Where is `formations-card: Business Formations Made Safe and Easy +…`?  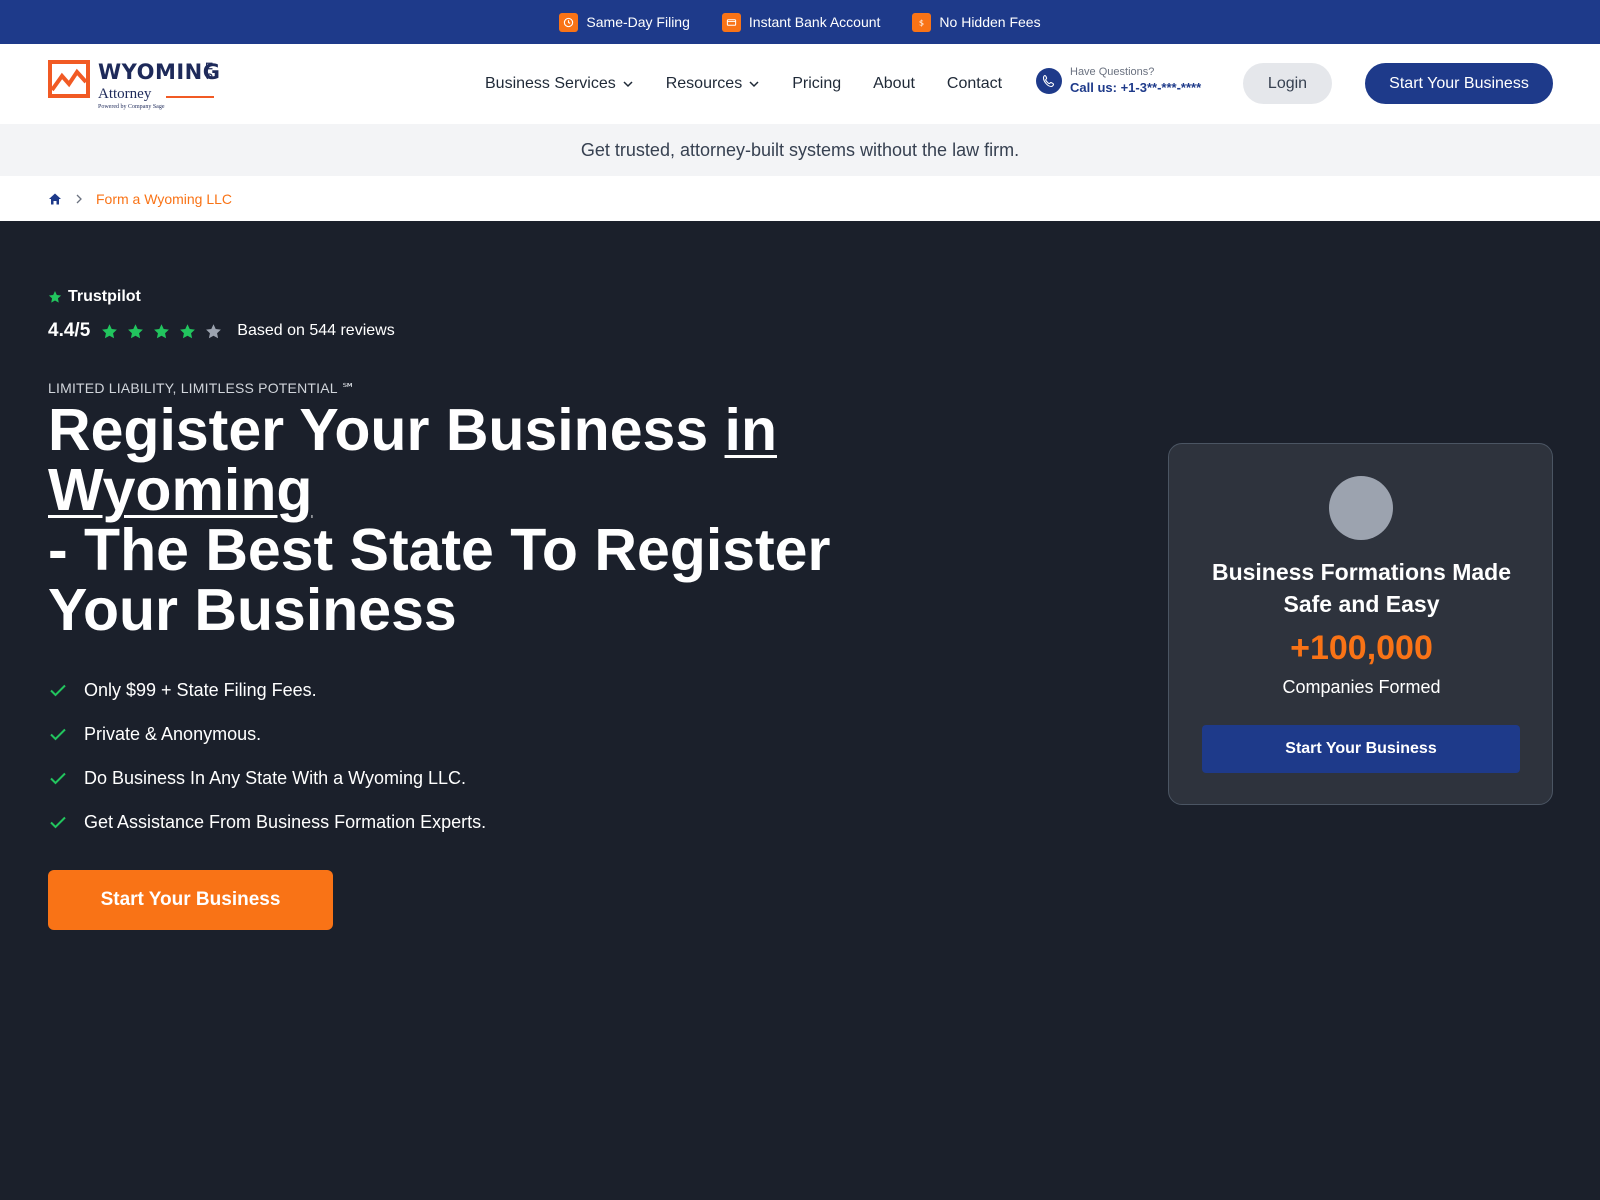
formations-card: Business Formations Made Safe and Easy +… is located at coordinates (1360, 624).